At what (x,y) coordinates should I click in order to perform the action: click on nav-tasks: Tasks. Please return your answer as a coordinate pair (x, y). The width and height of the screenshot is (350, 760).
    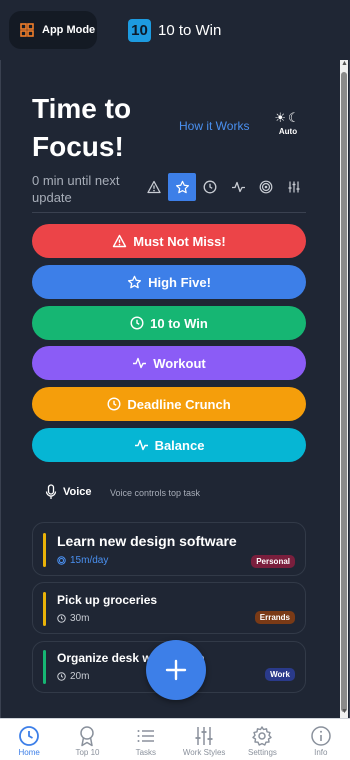
    Looking at the image, I should click on (146, 739).